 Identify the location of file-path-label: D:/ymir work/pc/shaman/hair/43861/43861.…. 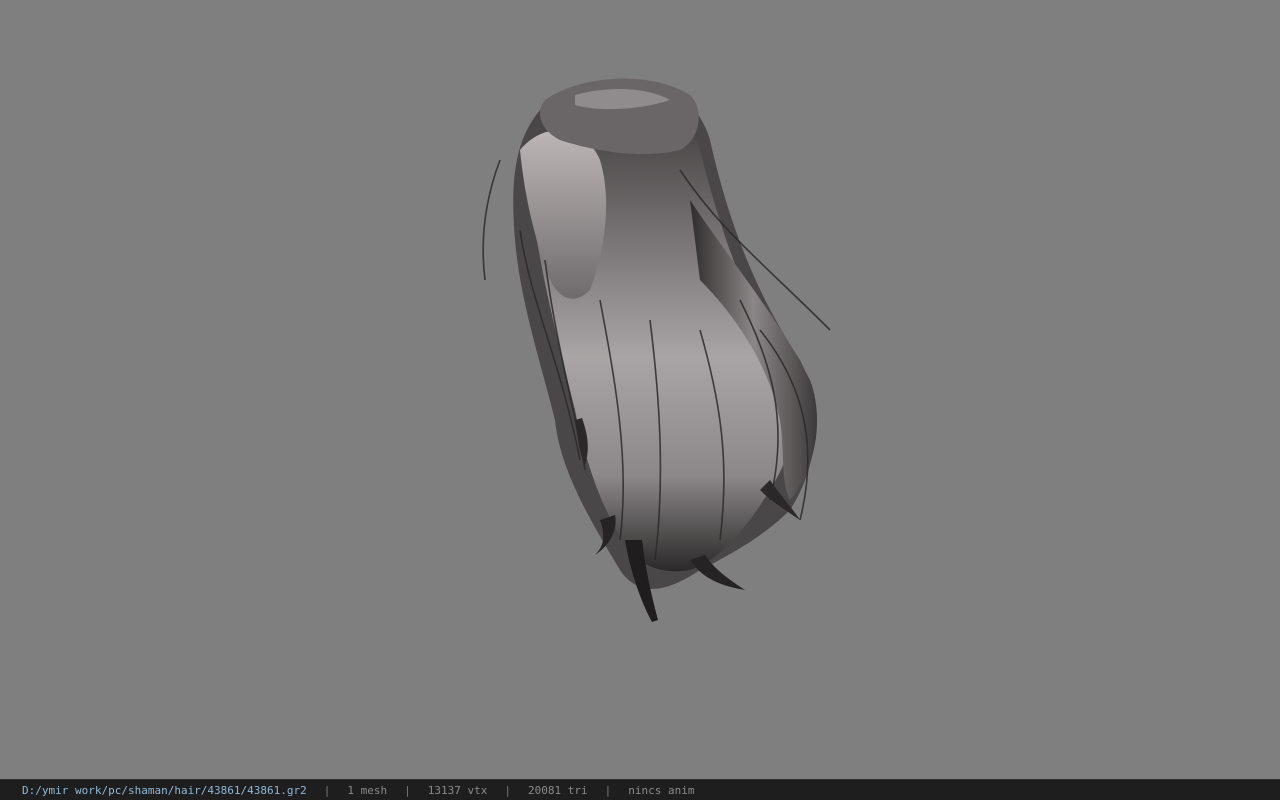
(164, 790).